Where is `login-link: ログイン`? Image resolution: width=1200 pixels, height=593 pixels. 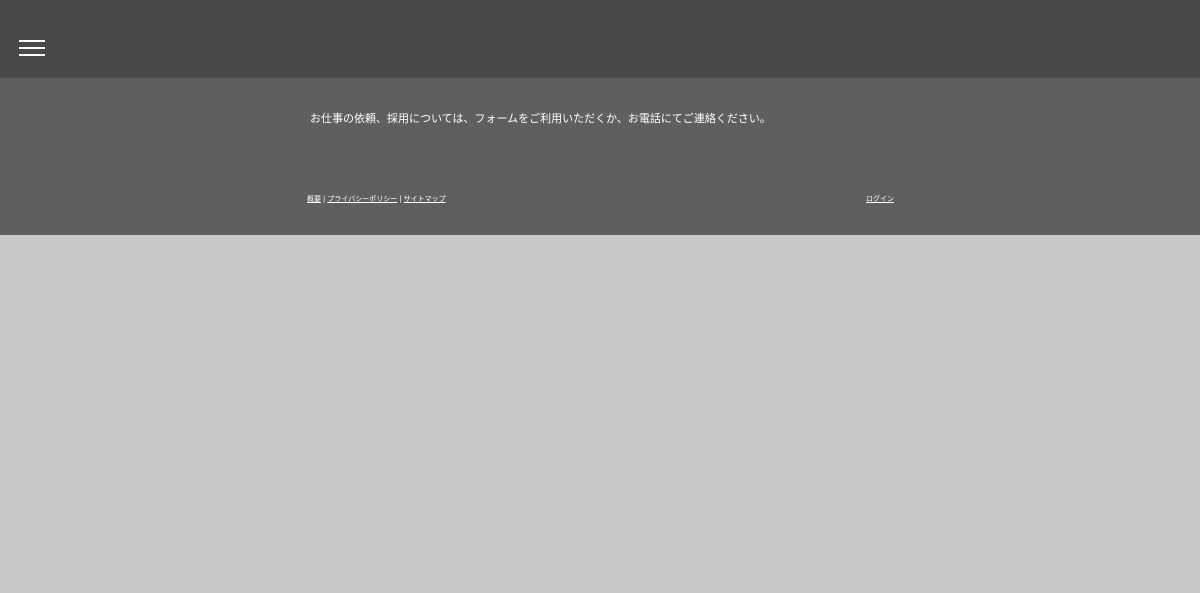
login-link: ログイン is located at coordinates (880, 199).